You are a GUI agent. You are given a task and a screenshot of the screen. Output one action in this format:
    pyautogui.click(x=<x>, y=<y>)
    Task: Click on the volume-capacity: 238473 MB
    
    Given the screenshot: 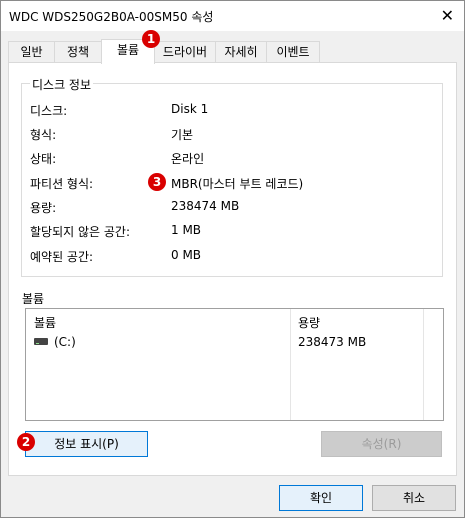 What is the action you would take?
    pyautogui.click(x=332, y=342)
    